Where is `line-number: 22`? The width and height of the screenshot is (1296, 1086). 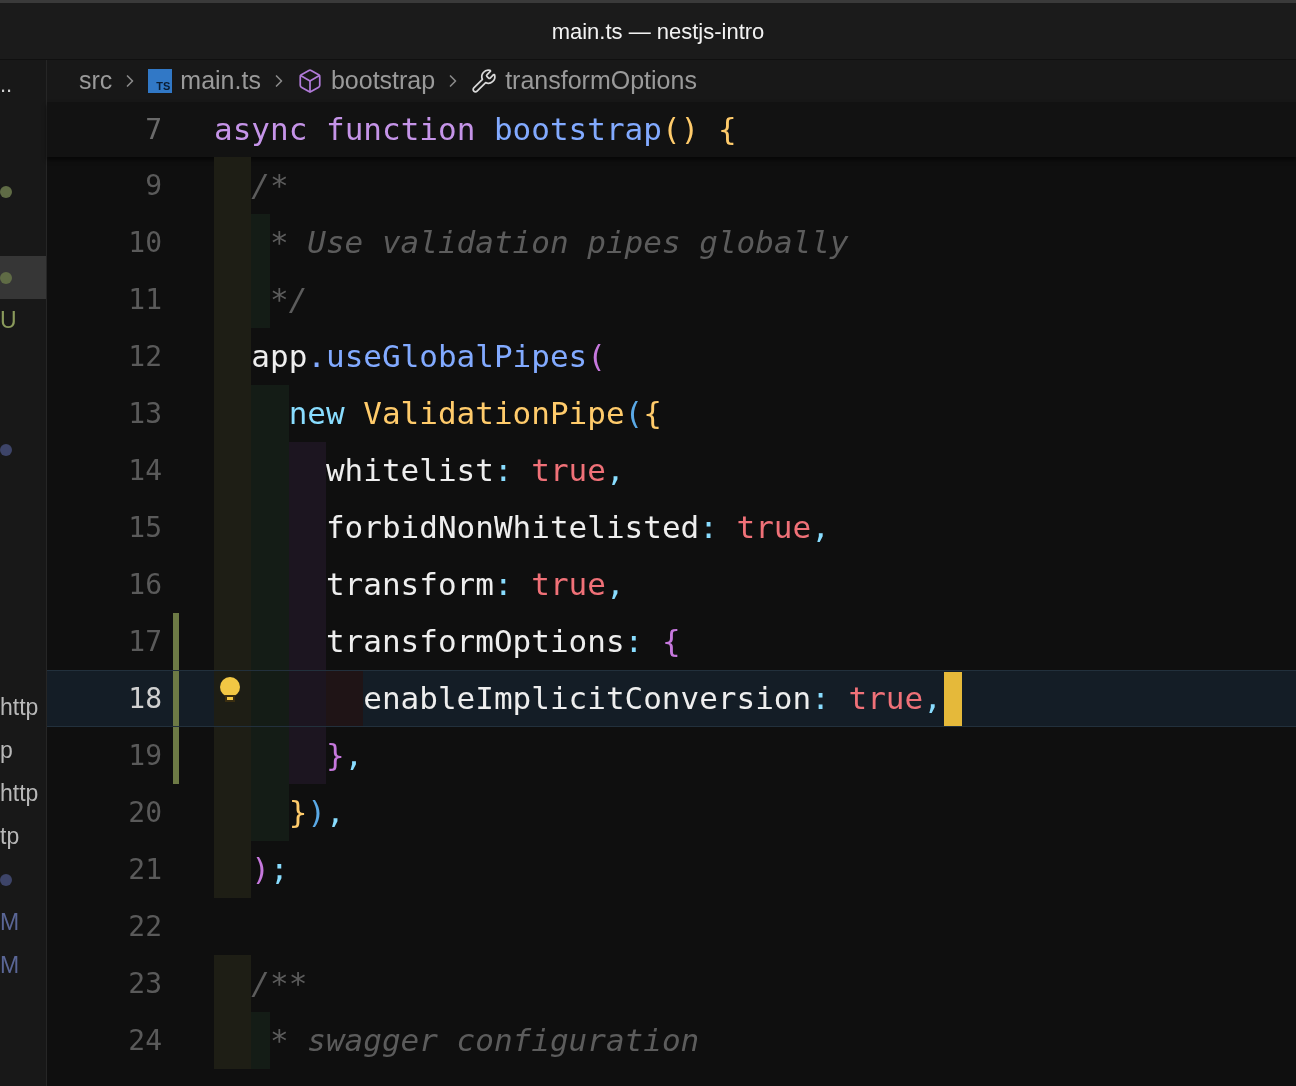 line-number: 22 is located at coordinates (144, 926).